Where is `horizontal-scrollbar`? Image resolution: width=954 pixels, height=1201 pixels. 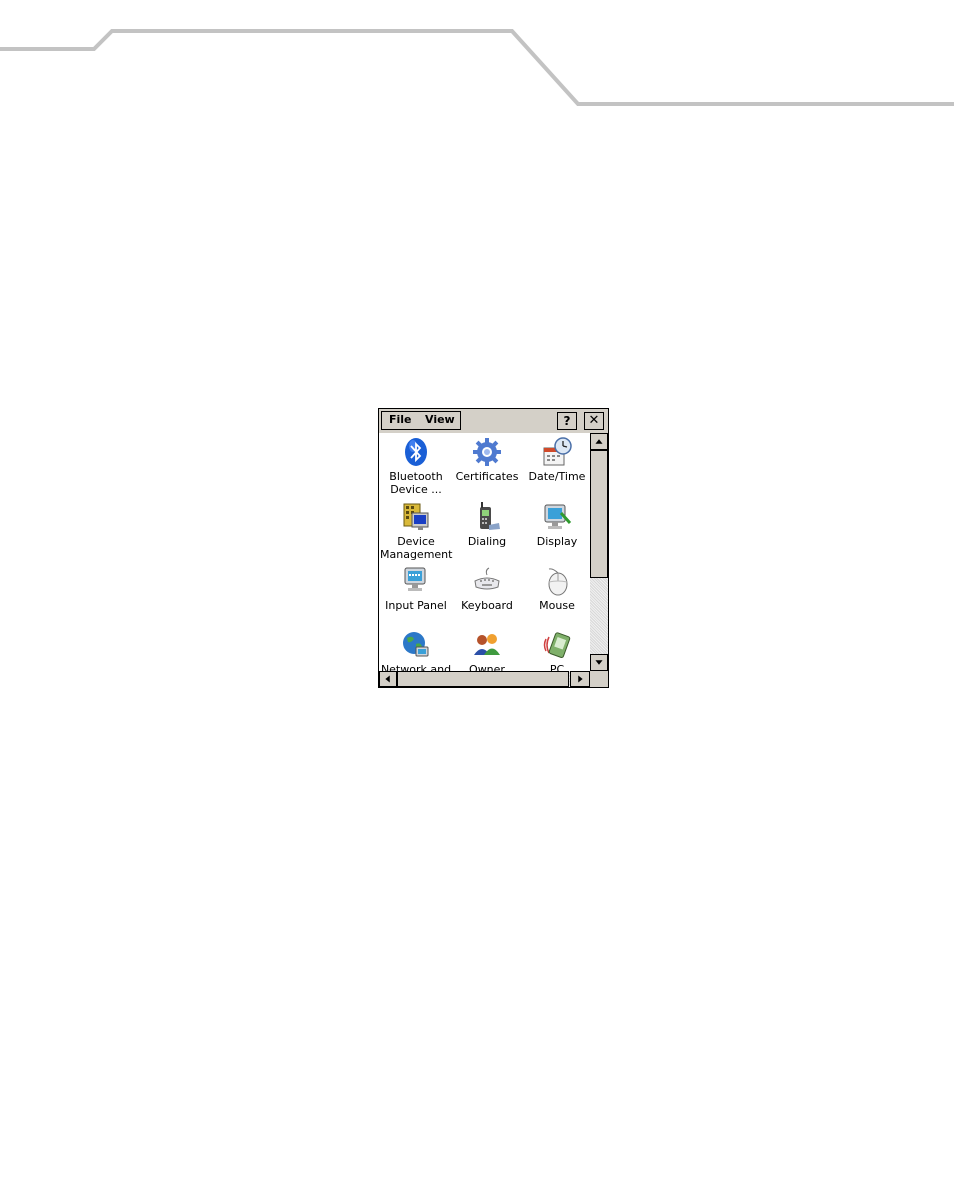 horizontal-scrollbar is located at coordinates (484, 679).